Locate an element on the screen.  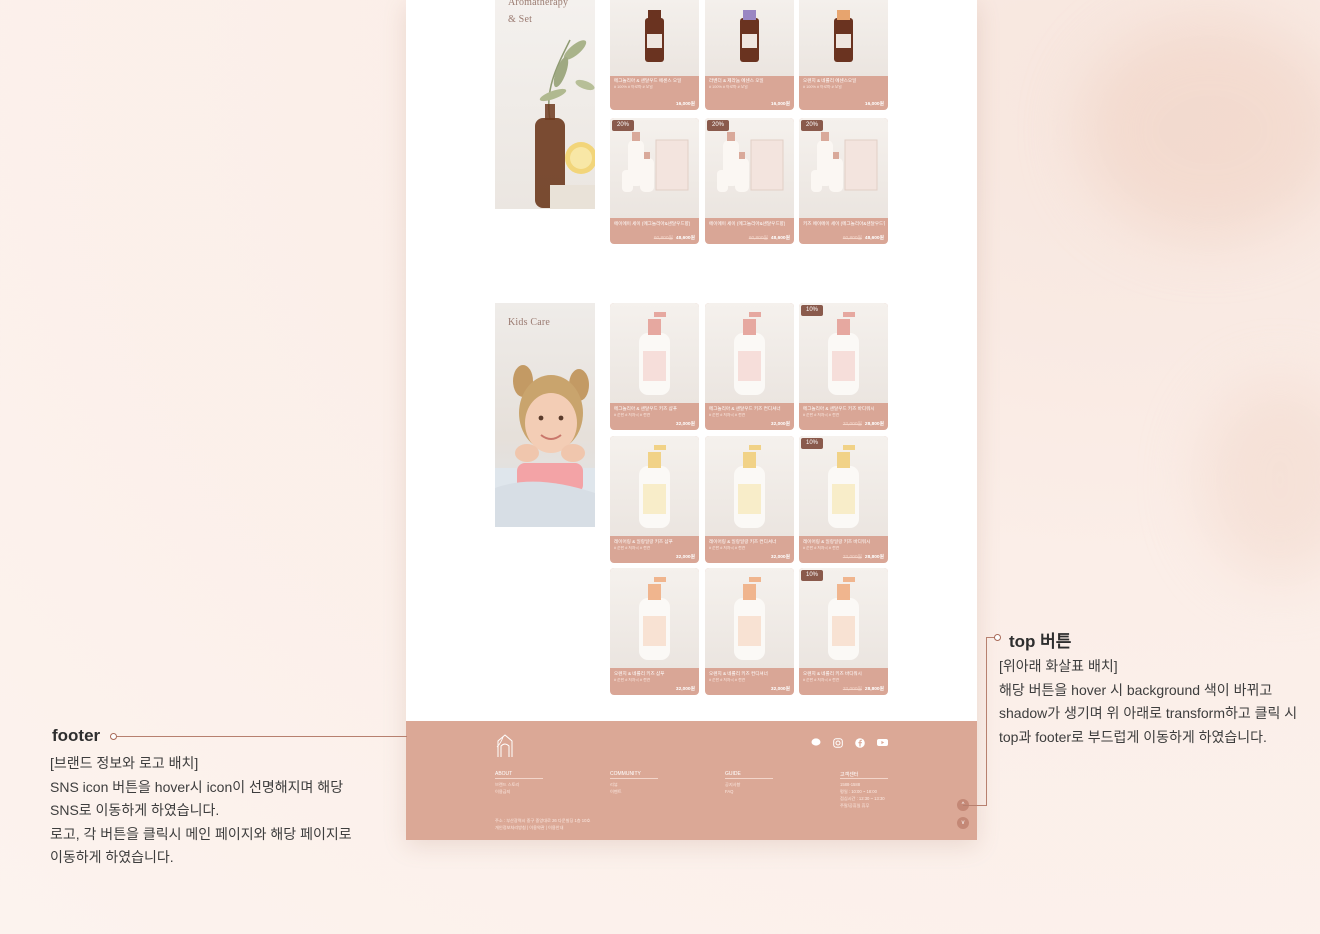
footer-community-heading: COMMUNITY is located at coordinates (625, 774).